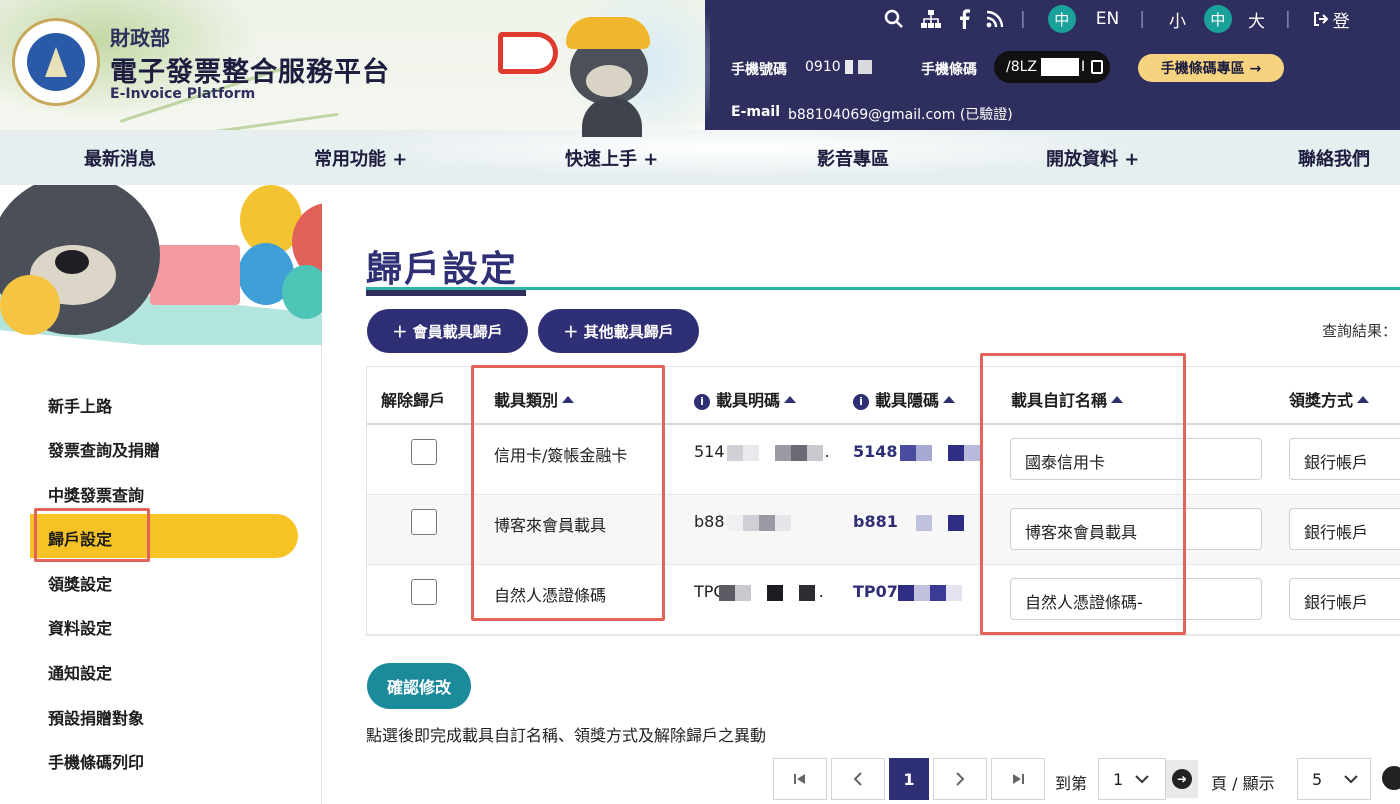  What do you see at coordinates (745, 399) in the screenshot?
I see `header-carrier-visible-code: i 載具明碼` at bounding box center [745, 399].